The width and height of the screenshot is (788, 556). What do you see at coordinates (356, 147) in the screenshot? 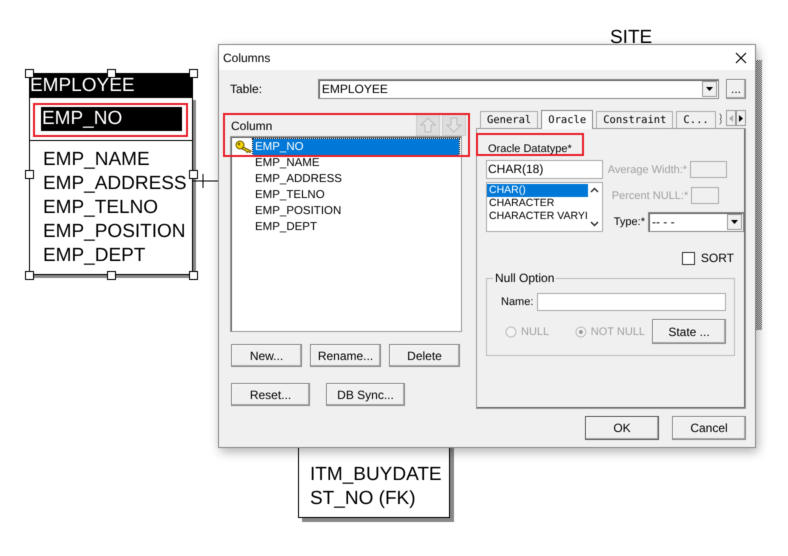
I see `list-item: EMP_NO` at bounding box center [356, 147].